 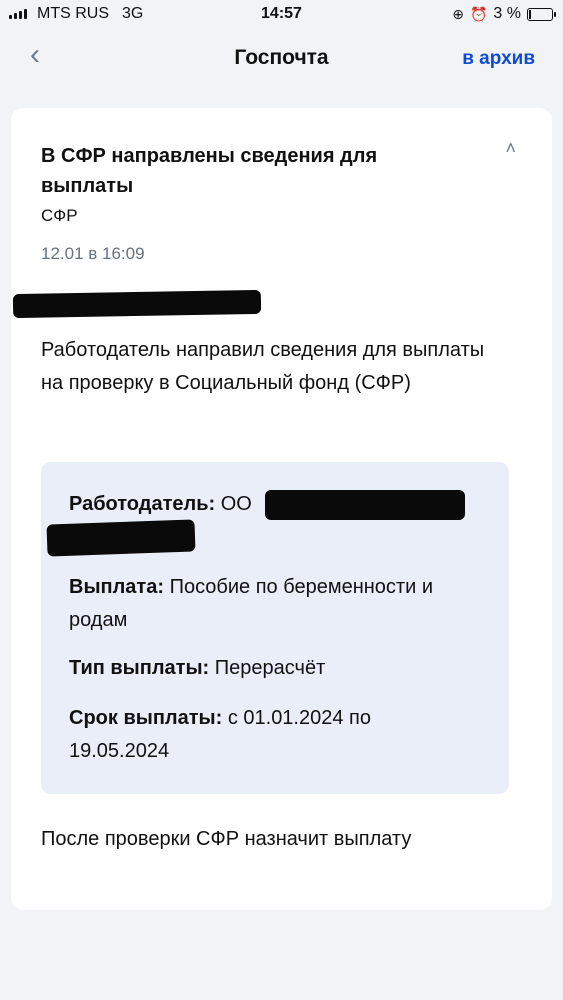 I want to click on archive-button: в архив, so click(x=498, y=59).